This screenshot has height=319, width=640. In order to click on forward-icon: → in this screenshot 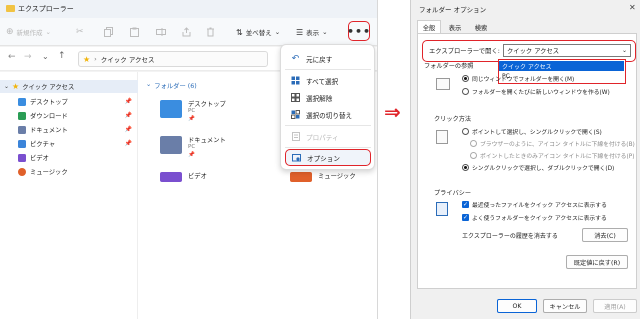, I will do `click(28, 57)`.